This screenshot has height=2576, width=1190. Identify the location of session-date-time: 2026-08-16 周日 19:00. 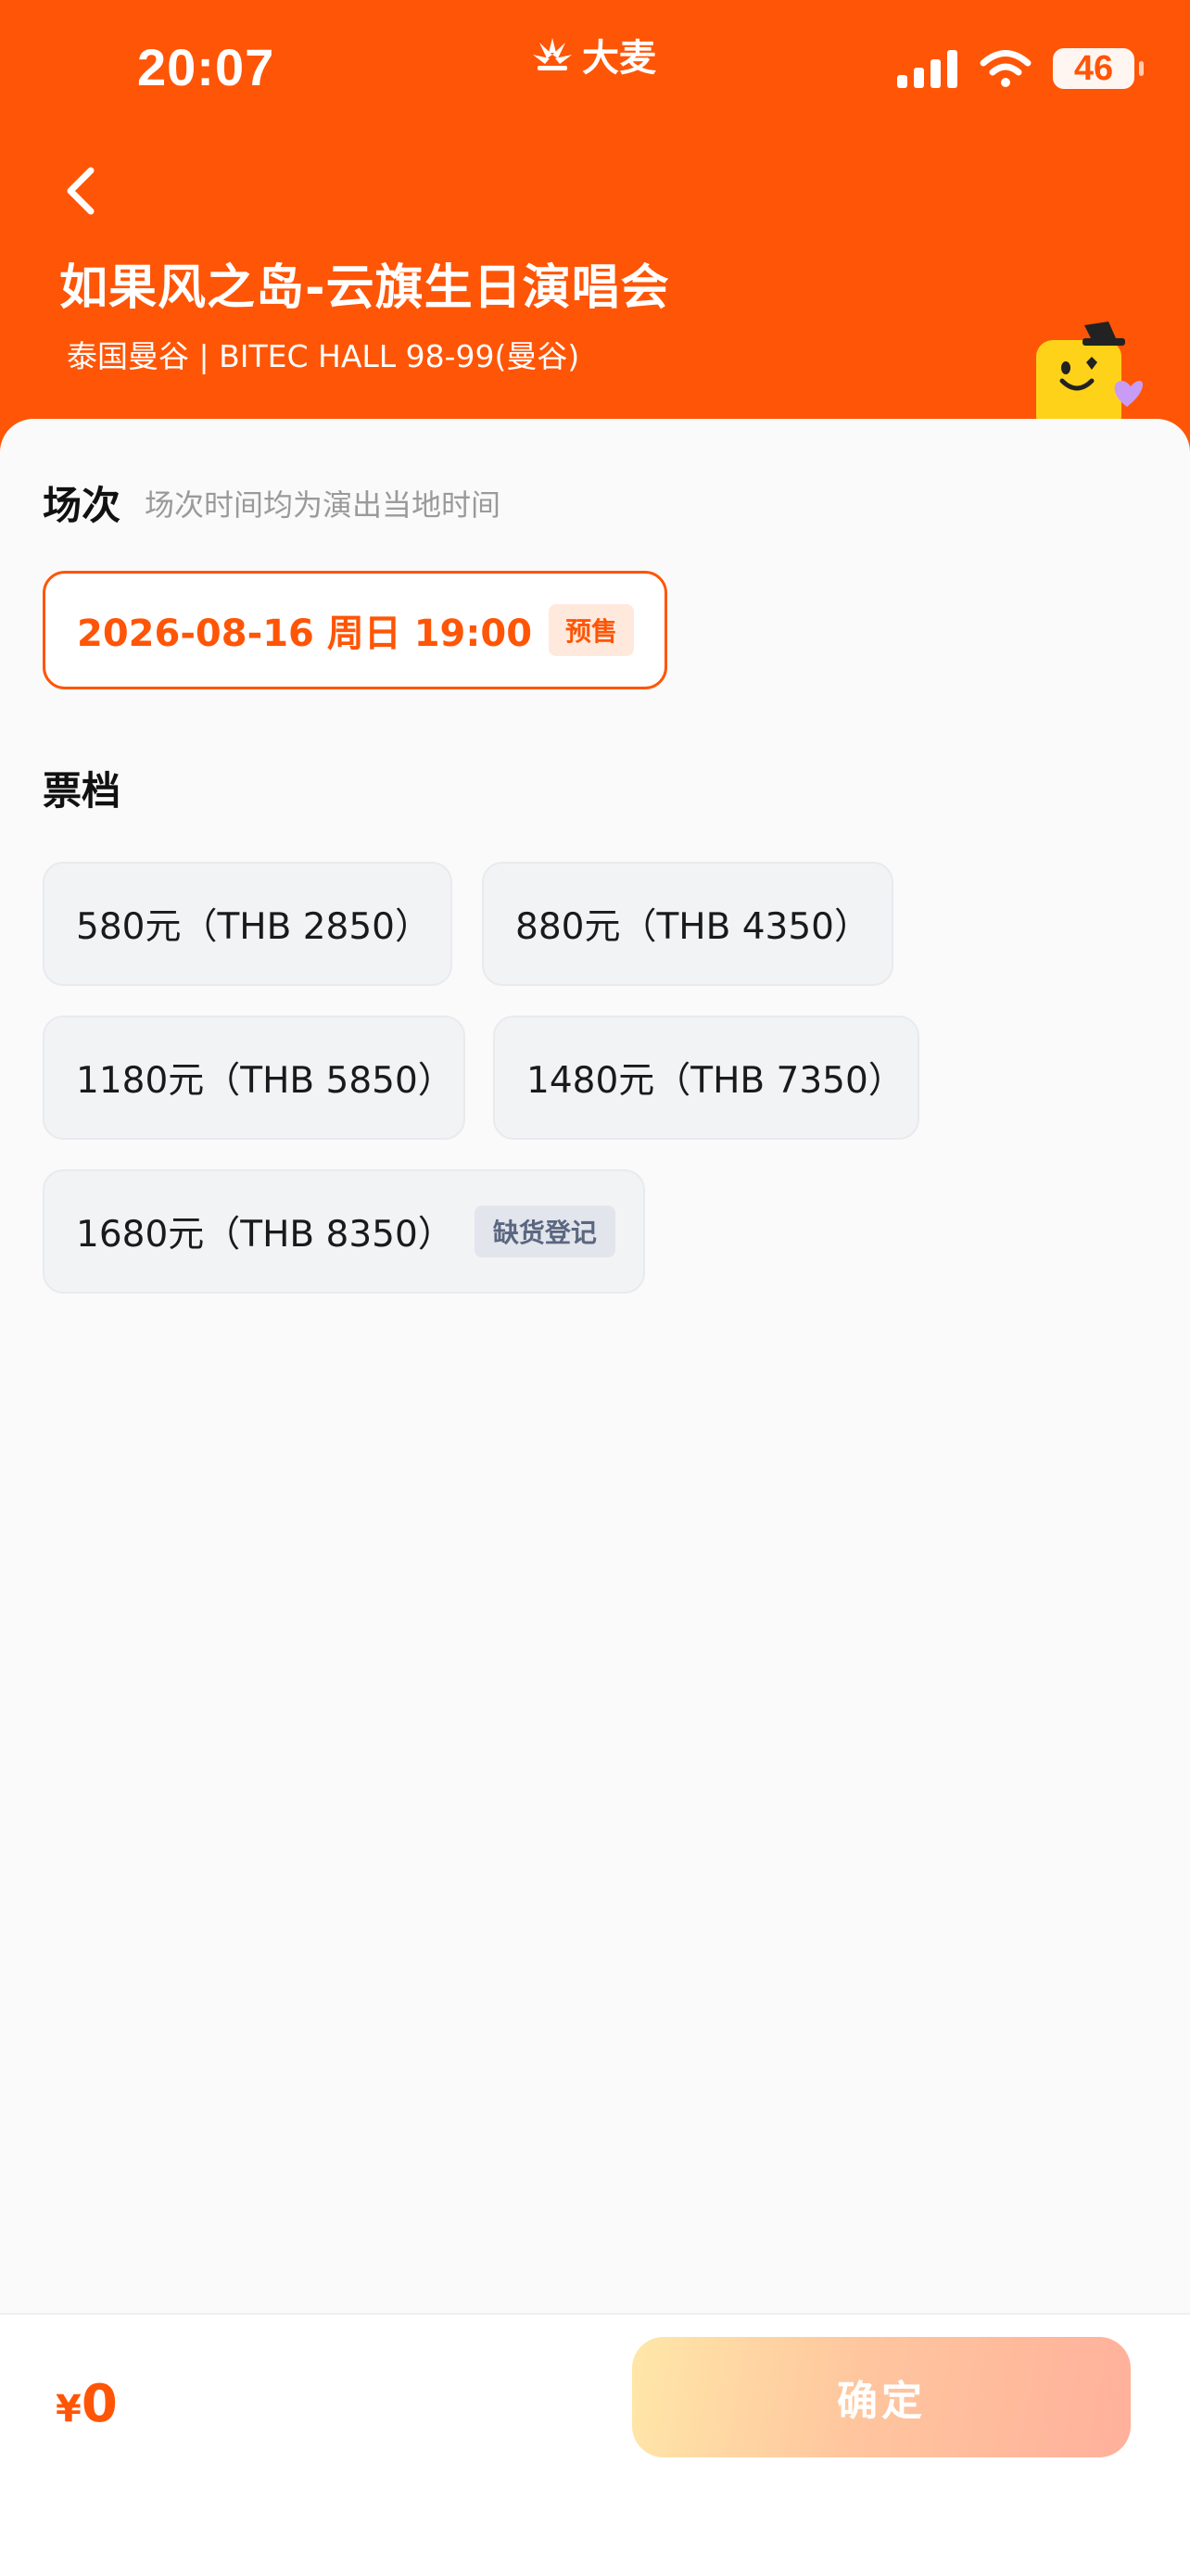
(305, 633).